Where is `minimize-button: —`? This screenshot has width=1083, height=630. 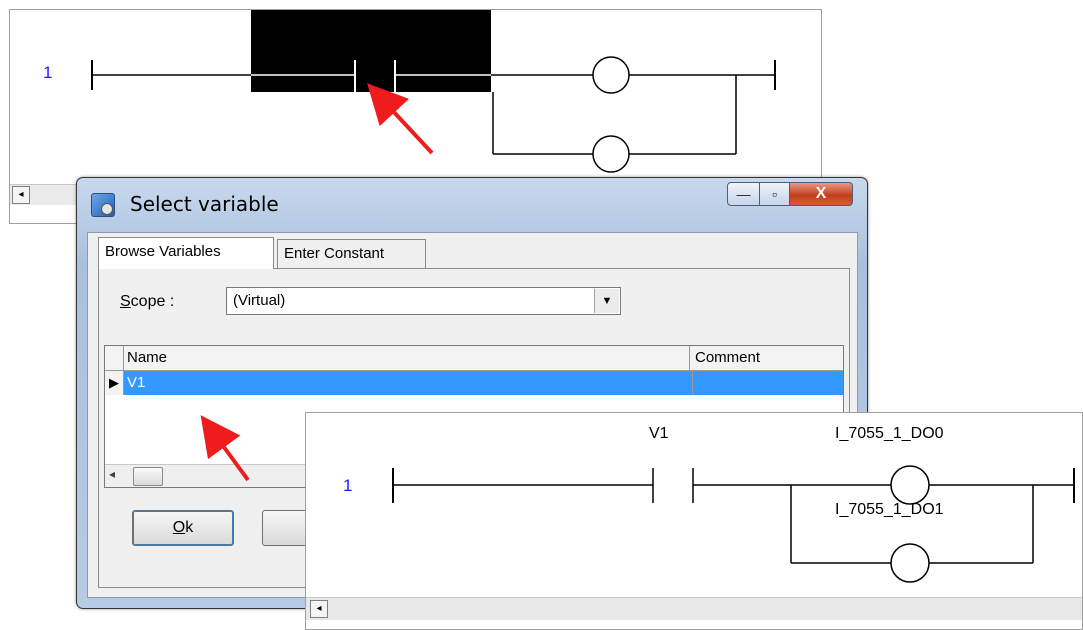 minimize-button: — is located at coordinates (743, 194).